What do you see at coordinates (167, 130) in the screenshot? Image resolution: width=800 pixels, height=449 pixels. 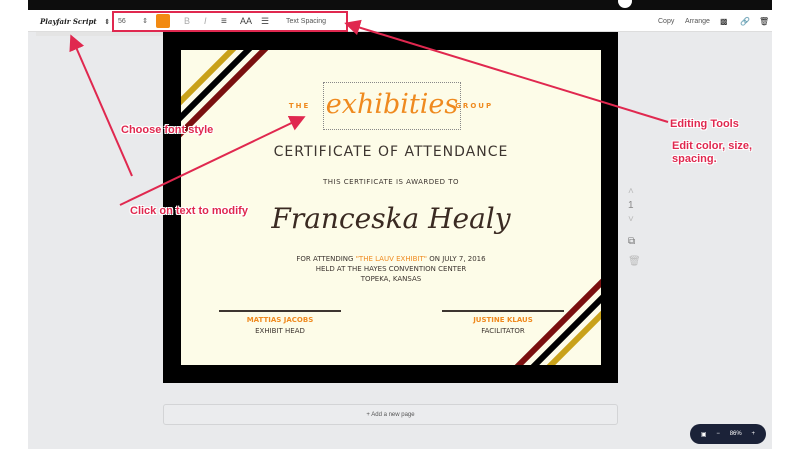 I see `annotation-font-style: Choose font style` at bounding box center [167, 130].